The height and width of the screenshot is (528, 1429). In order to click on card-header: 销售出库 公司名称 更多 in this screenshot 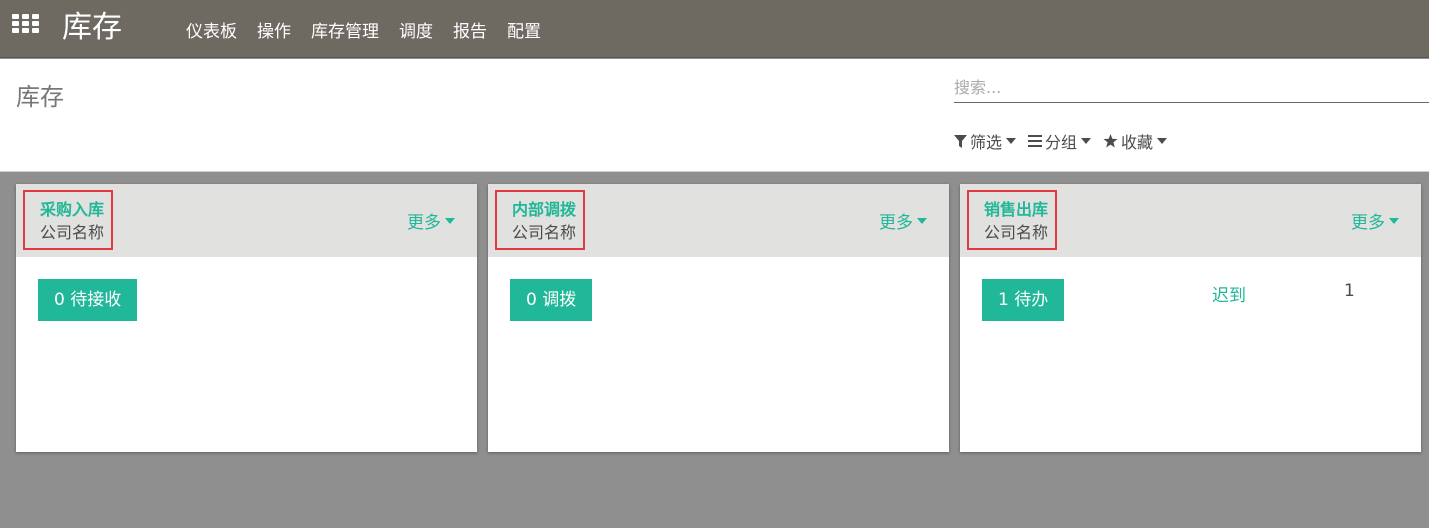, I will do `click(1190, 220)`.